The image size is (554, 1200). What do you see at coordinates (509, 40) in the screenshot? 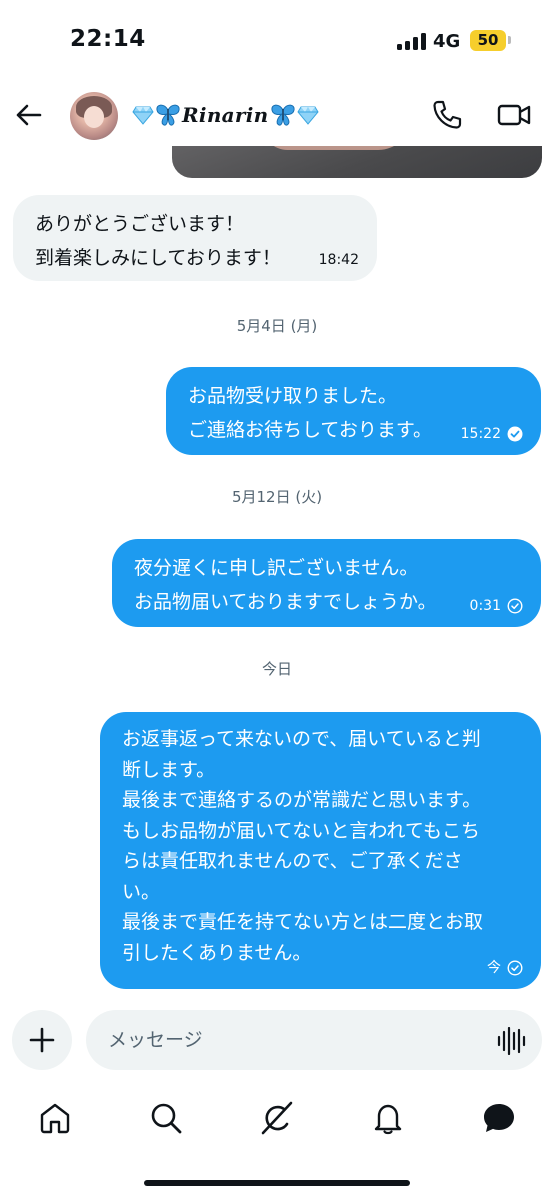
I see `battery-icon` at bounding box center [509, 40].